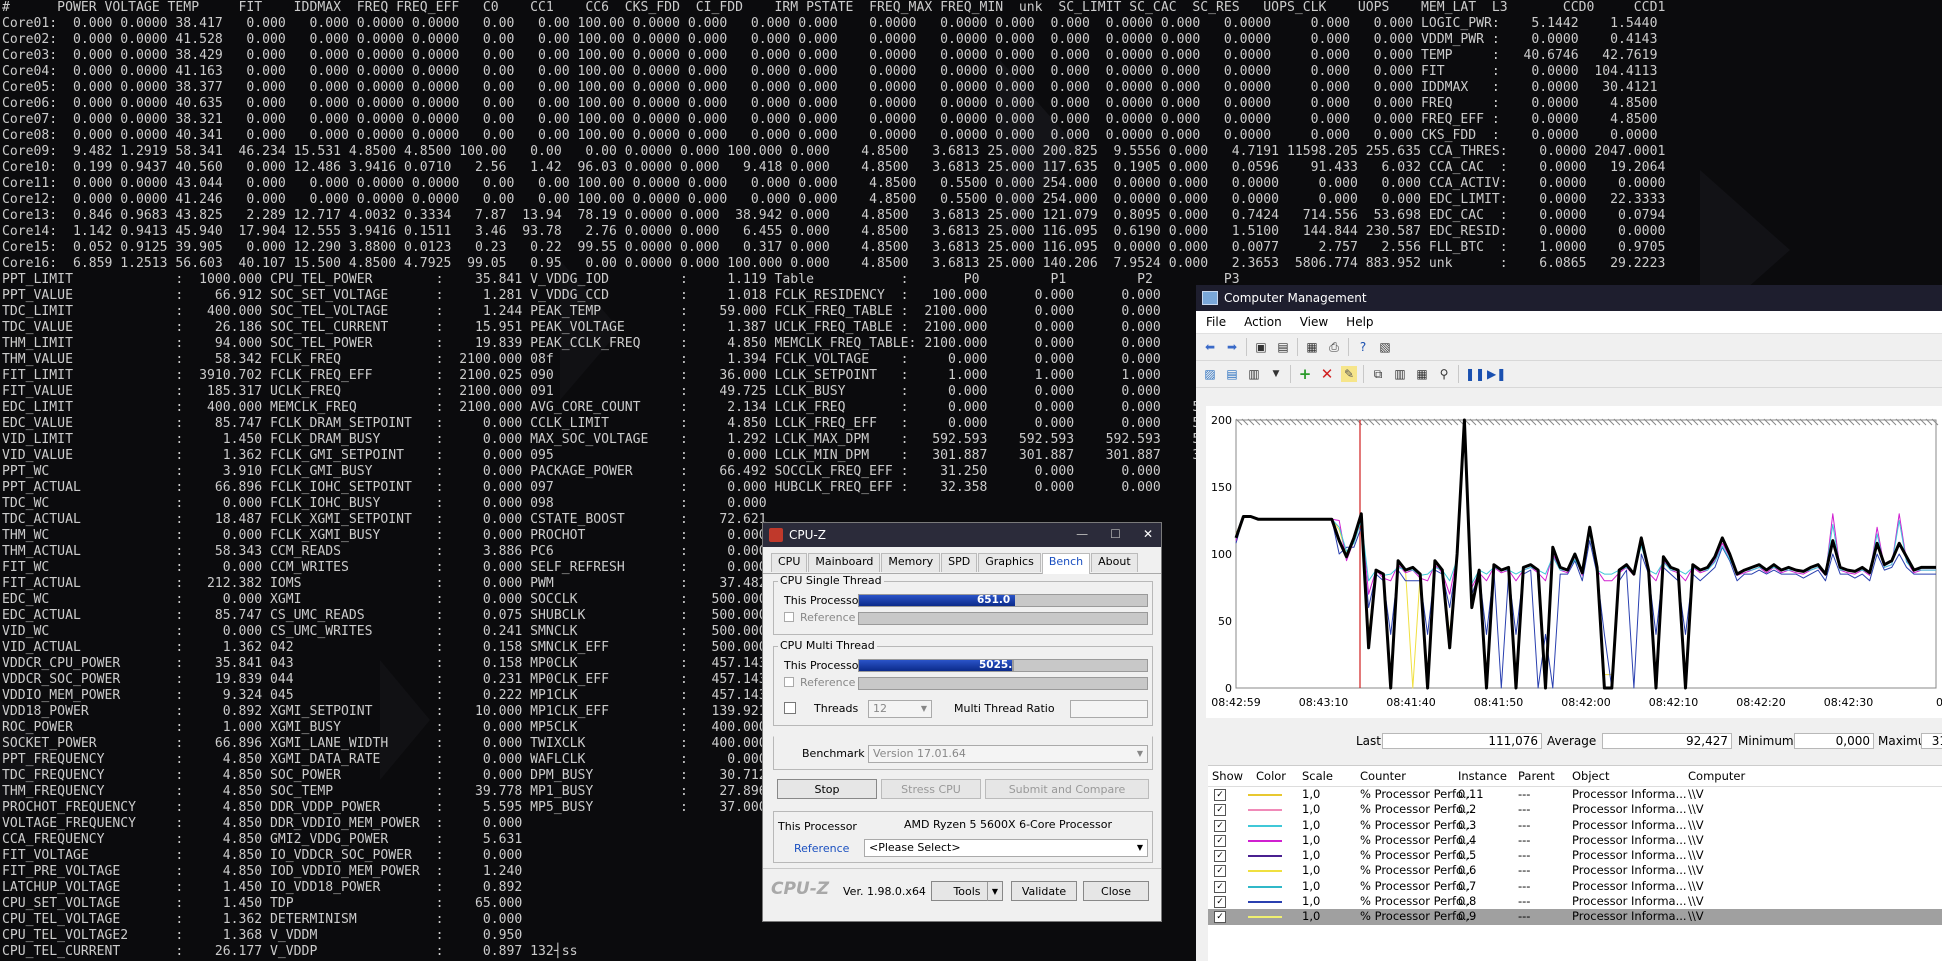 This screenshot has height=961, width=1942. Describe the element at coordinates (1067, 789) in the screenshot. I see `submit-compare-button: Submit and Compare` at that location.